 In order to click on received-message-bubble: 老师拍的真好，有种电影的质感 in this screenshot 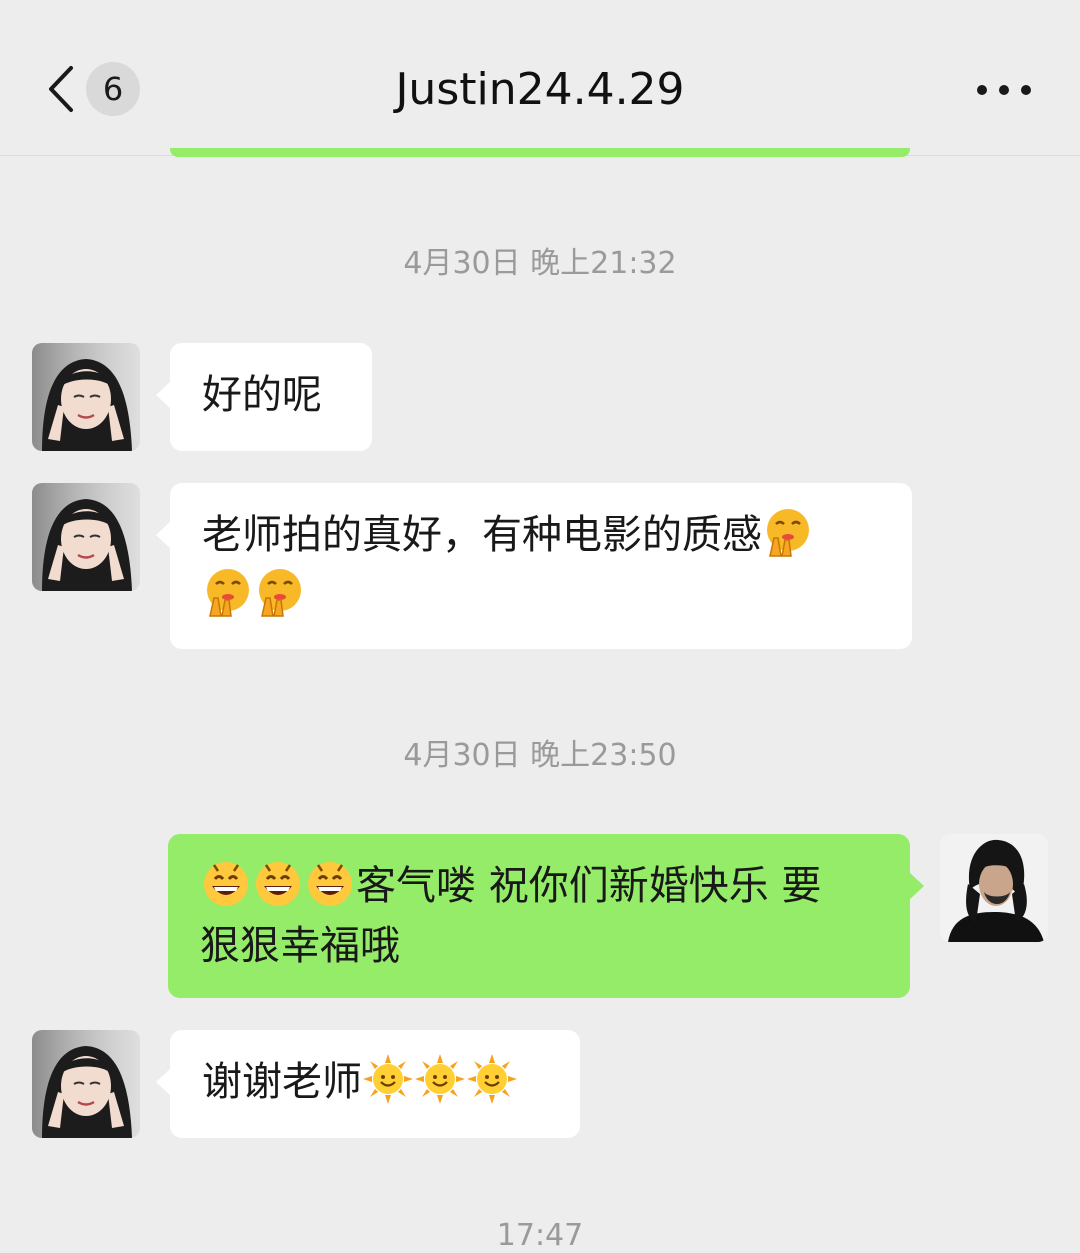, I will do `click(534, 566)`.